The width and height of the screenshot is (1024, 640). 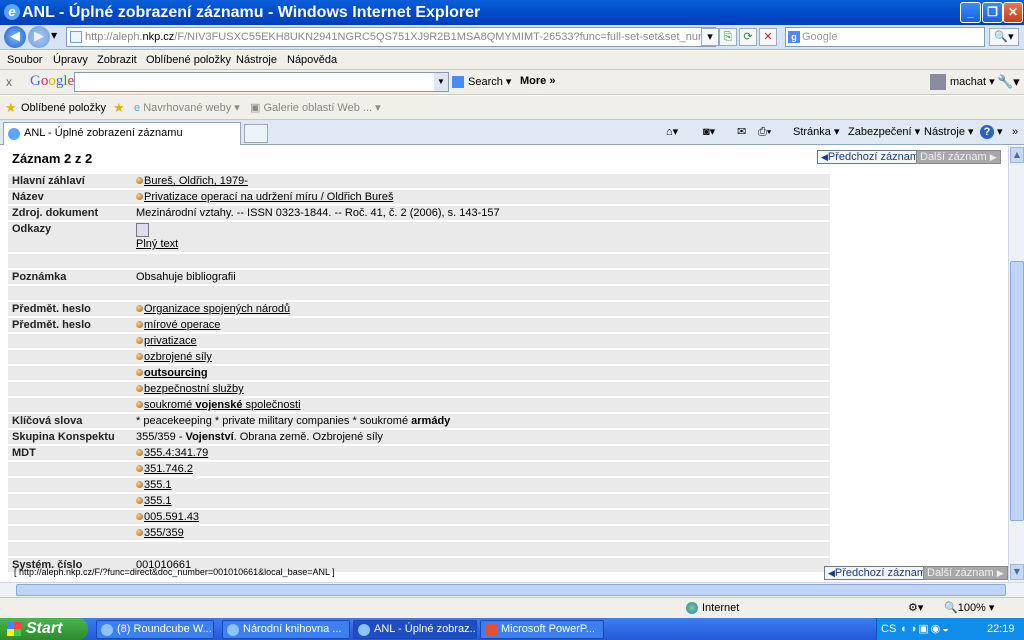 I want to click on tray-icons: ◐◑▣◉◒, so click(x=926, y=629).